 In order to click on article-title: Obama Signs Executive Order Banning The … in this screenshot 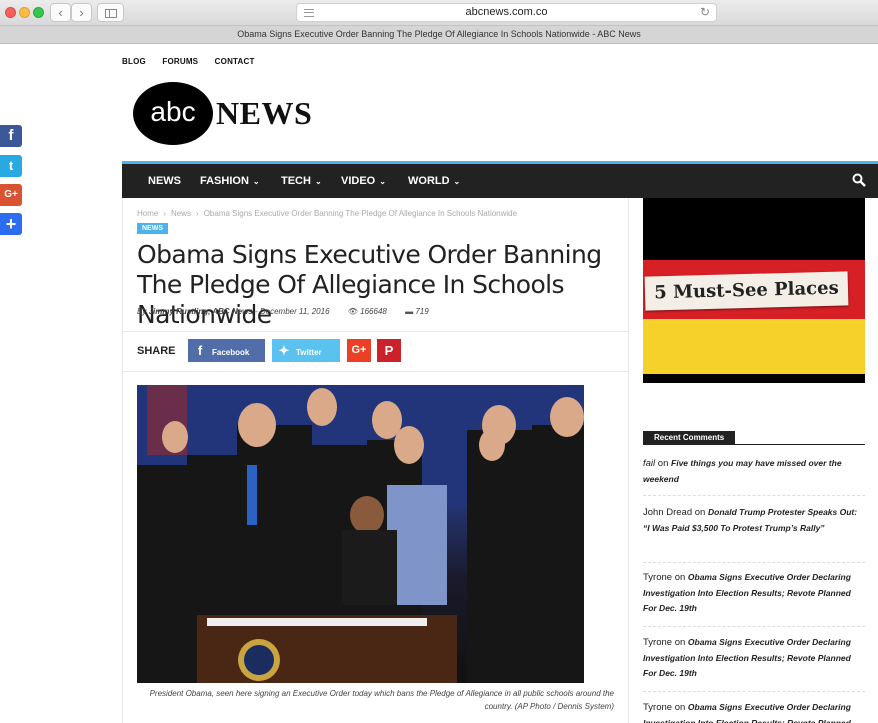, I will do `click(369, 284)`.